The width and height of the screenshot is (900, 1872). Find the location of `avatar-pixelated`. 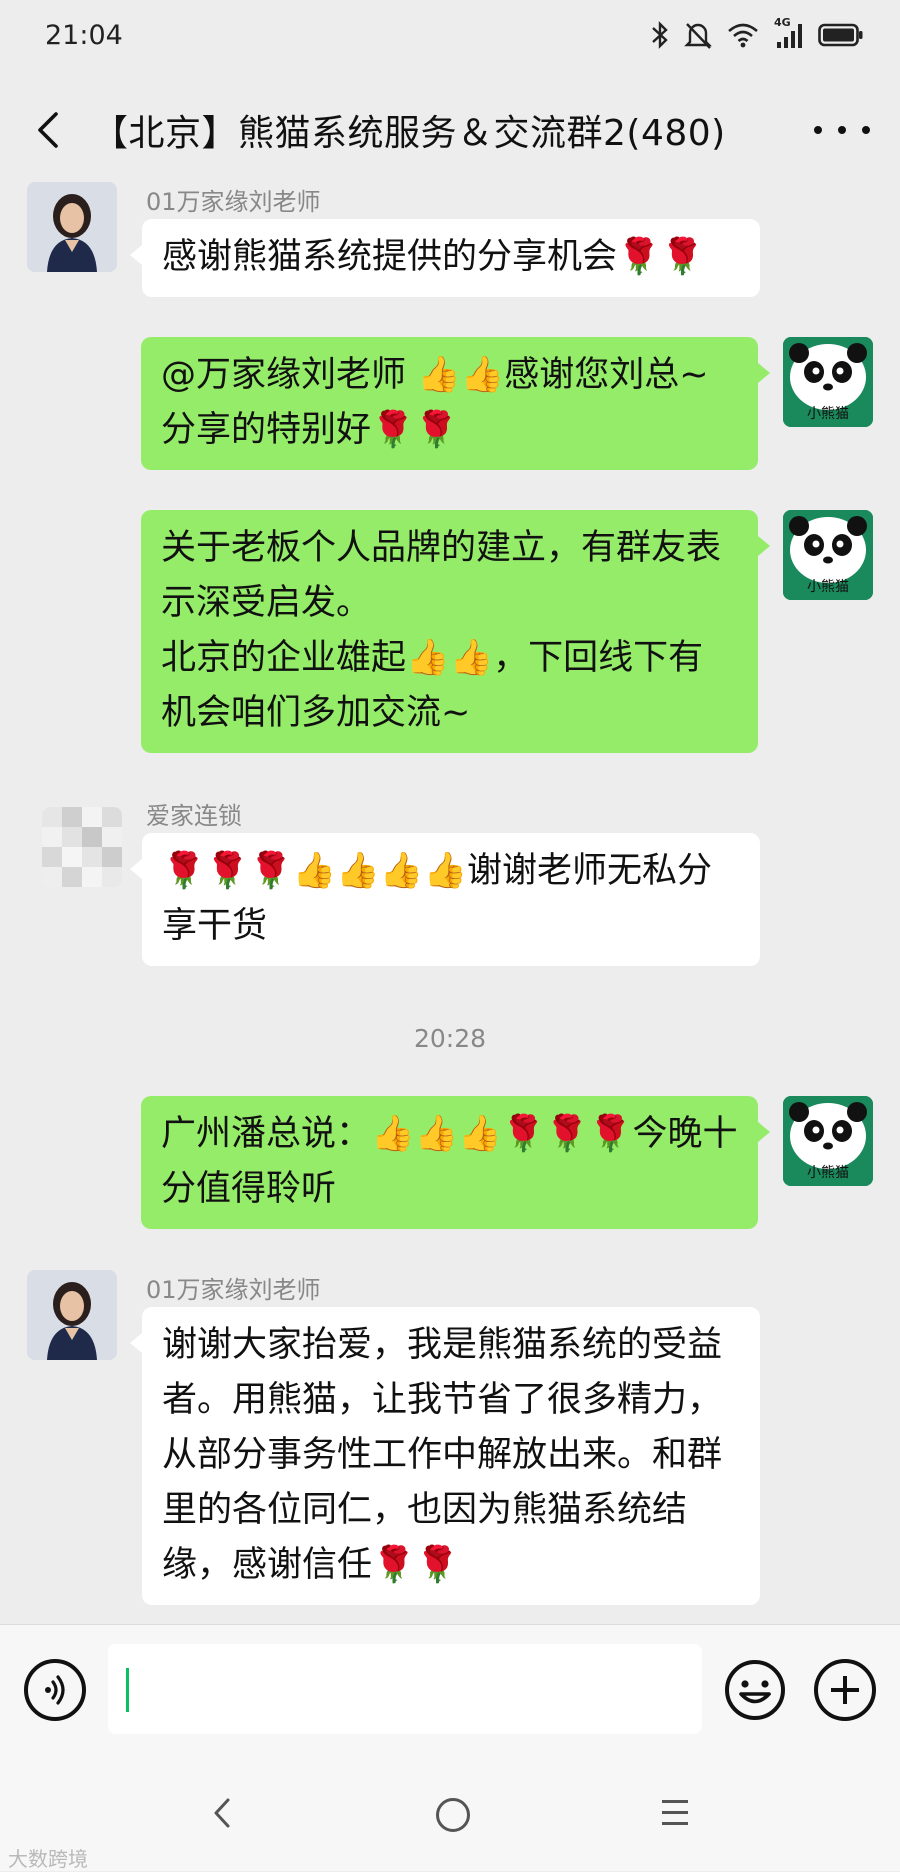

avatar-pixelated is located at coordinates (82, 847).